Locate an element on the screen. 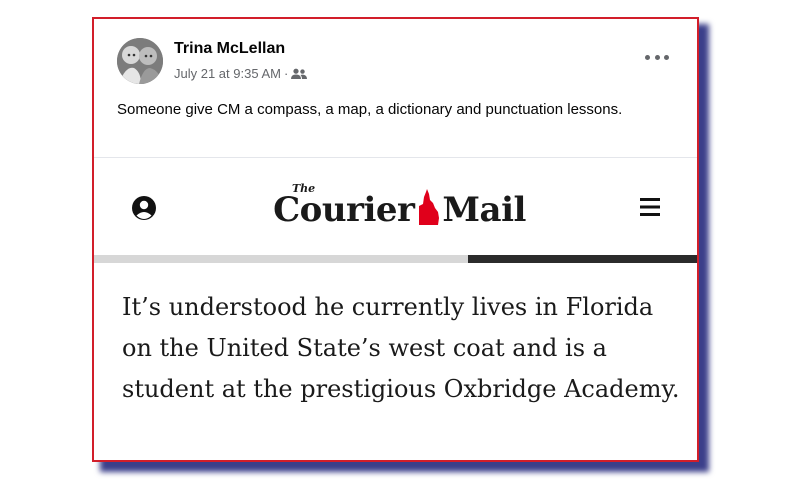 This screenshot has width=794, height=491. avatar-photo is located at coordinates (140, 61).